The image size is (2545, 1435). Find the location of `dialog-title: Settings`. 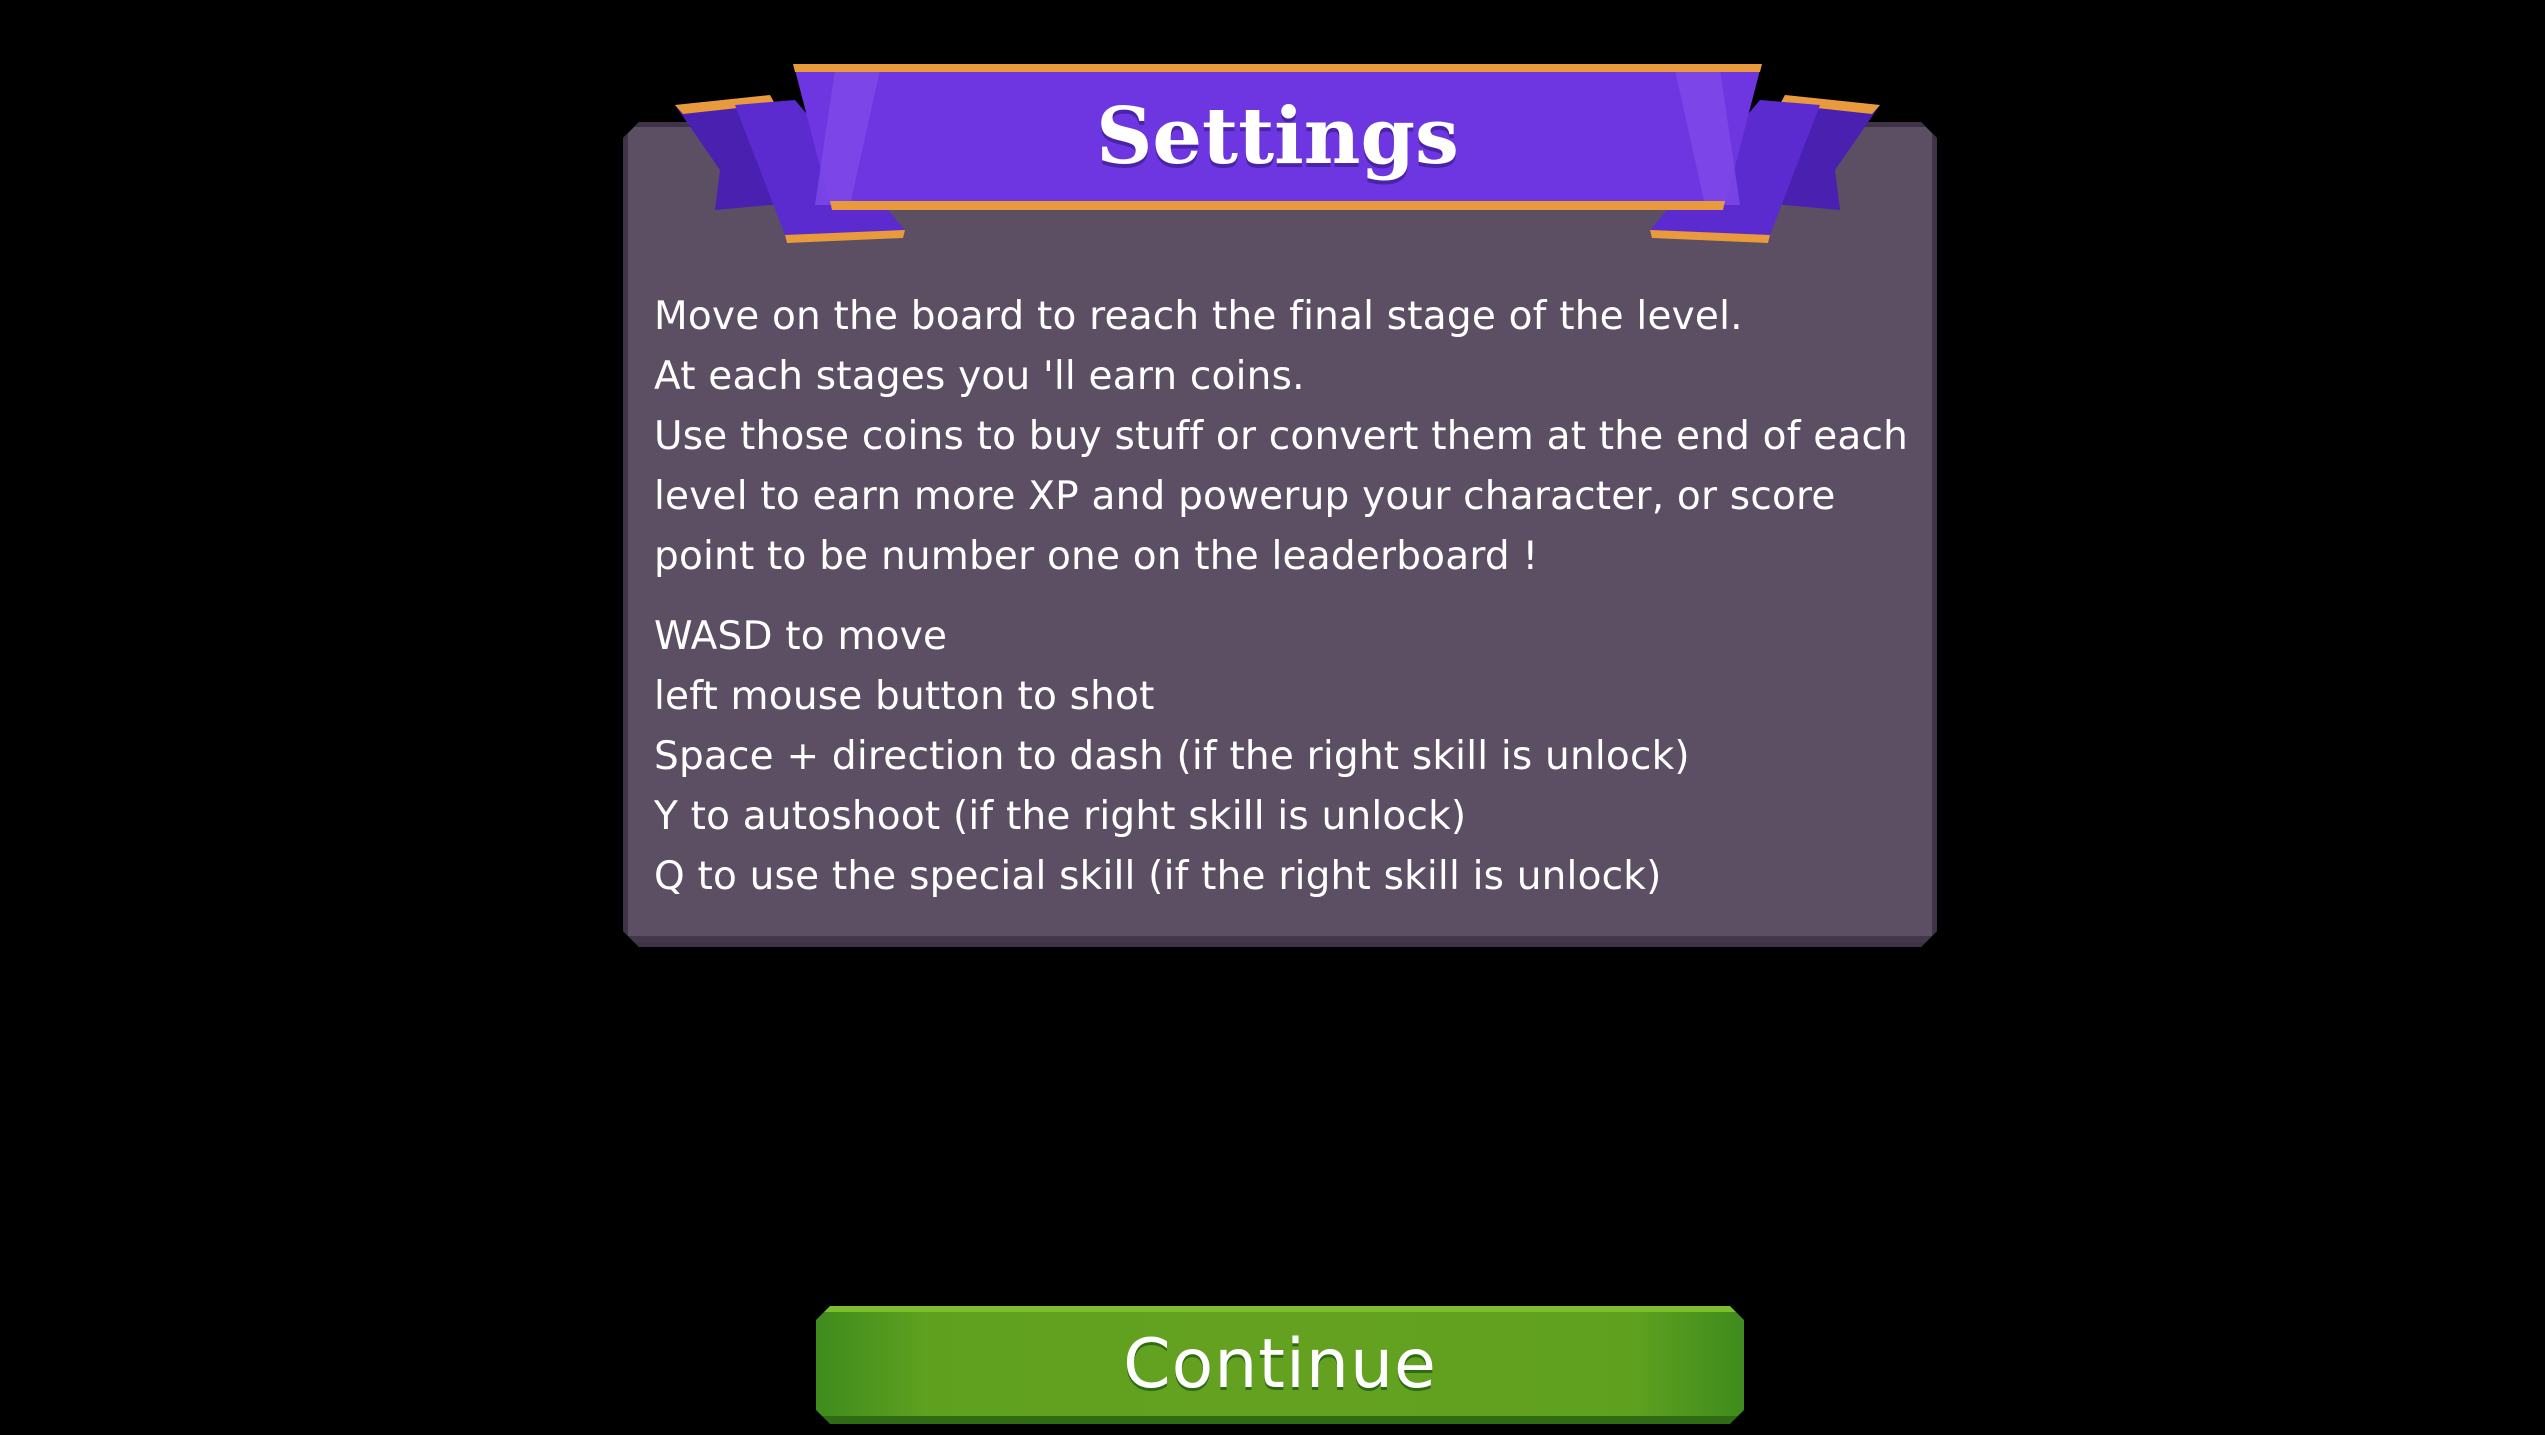

dialog-title: Settings is located at coordinates (1277, 136).